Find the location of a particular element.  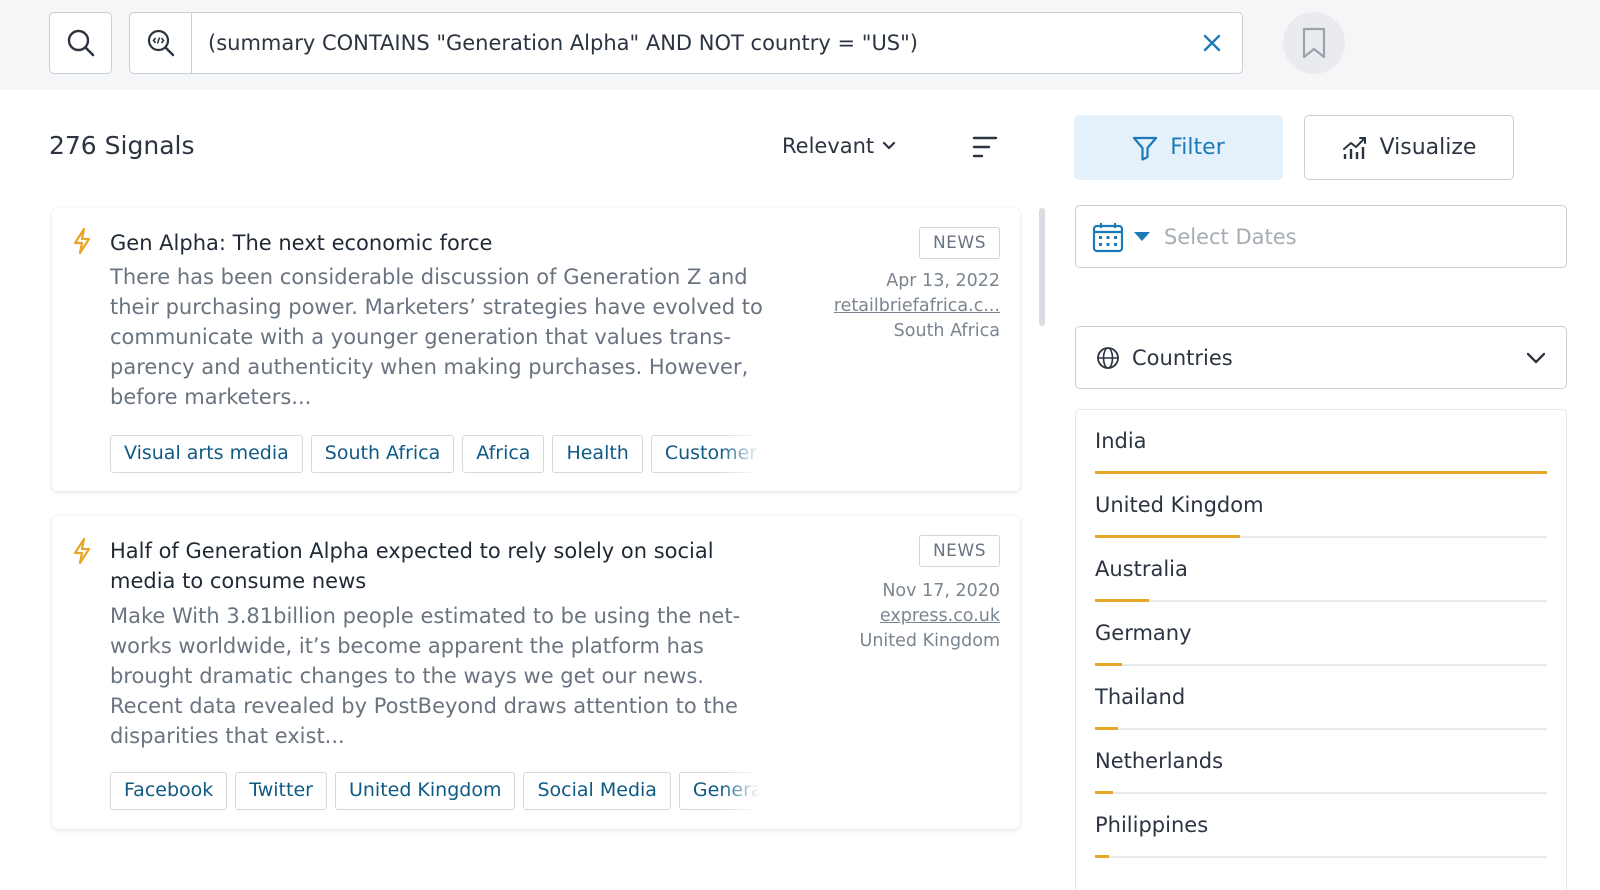

visualize-label: Visualize is located at coordinates (1428, 147).